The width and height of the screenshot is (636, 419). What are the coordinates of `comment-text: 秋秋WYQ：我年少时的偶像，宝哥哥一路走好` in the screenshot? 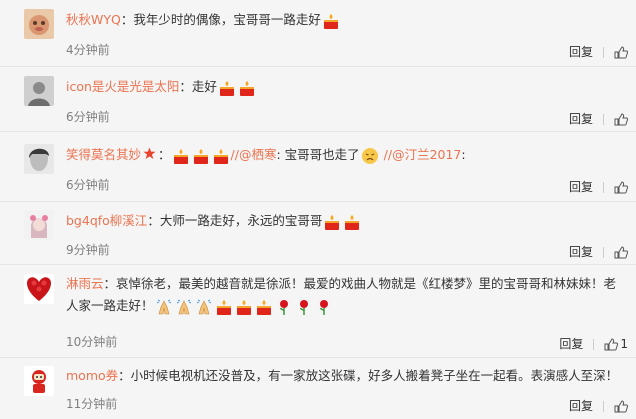 It's located at (203, 20).